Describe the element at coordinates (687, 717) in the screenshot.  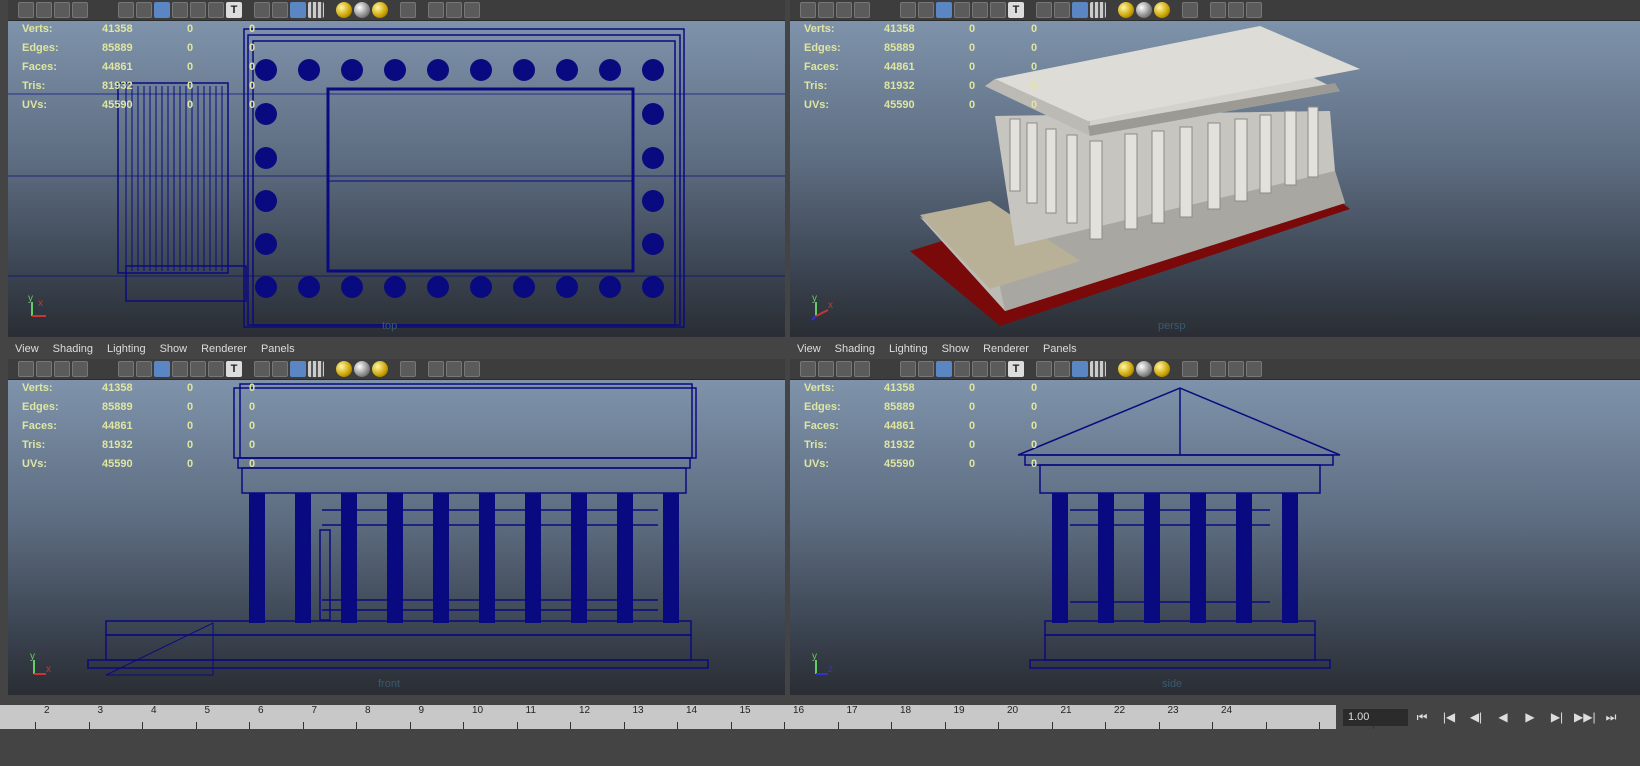
I see `time-ruler: 2 3 4 5 6 7 8 9 10 11 12 13 14 15 16 17 18 19 20 21 22 23 24` at that location.